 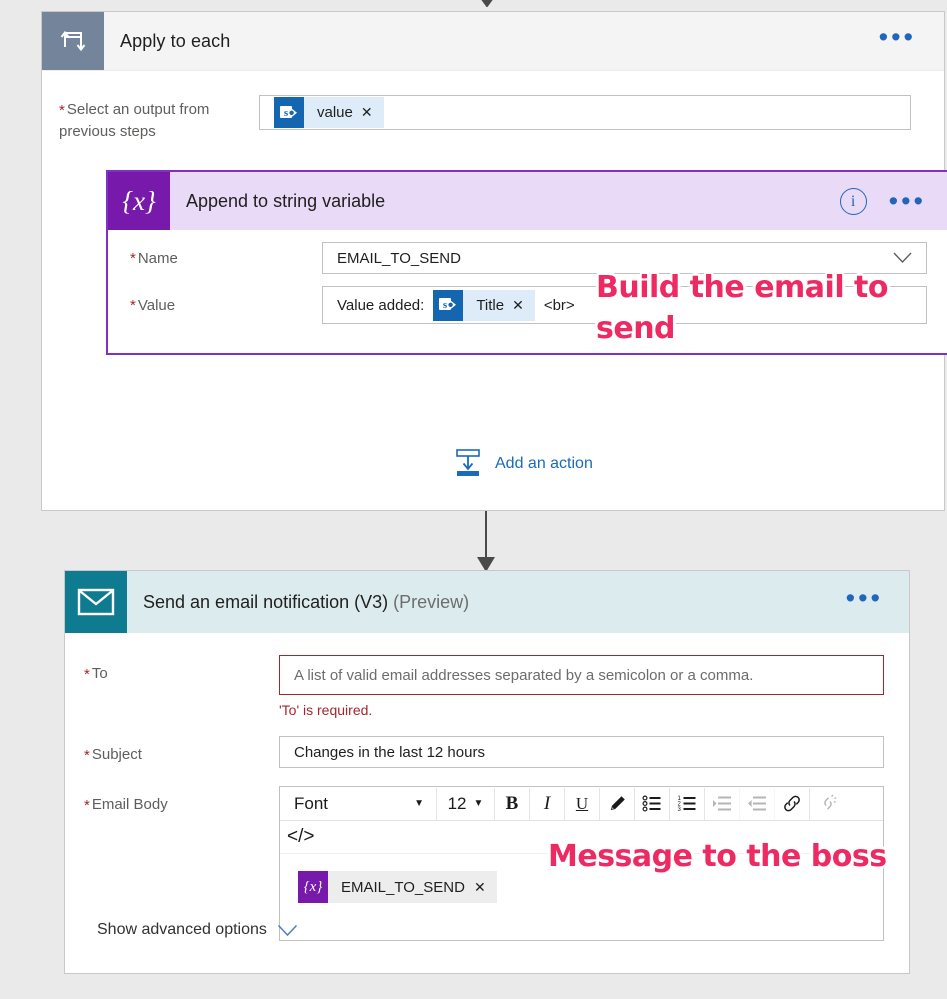 I want to click on to-error-message: 'To' is required., so click(x=326, y=710).